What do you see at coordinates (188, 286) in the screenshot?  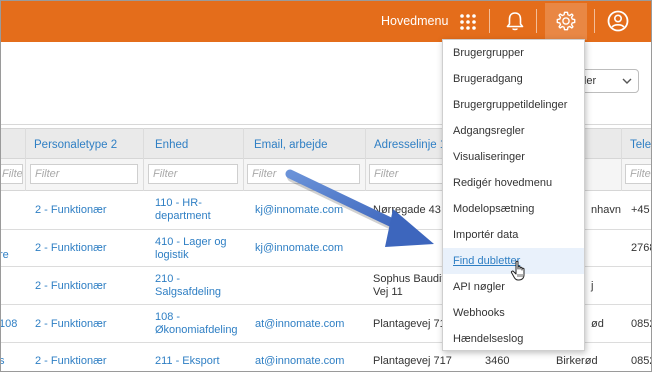 I see `unit-cell: 210 - Salgsafdeling` at bounding box center [188, 286].